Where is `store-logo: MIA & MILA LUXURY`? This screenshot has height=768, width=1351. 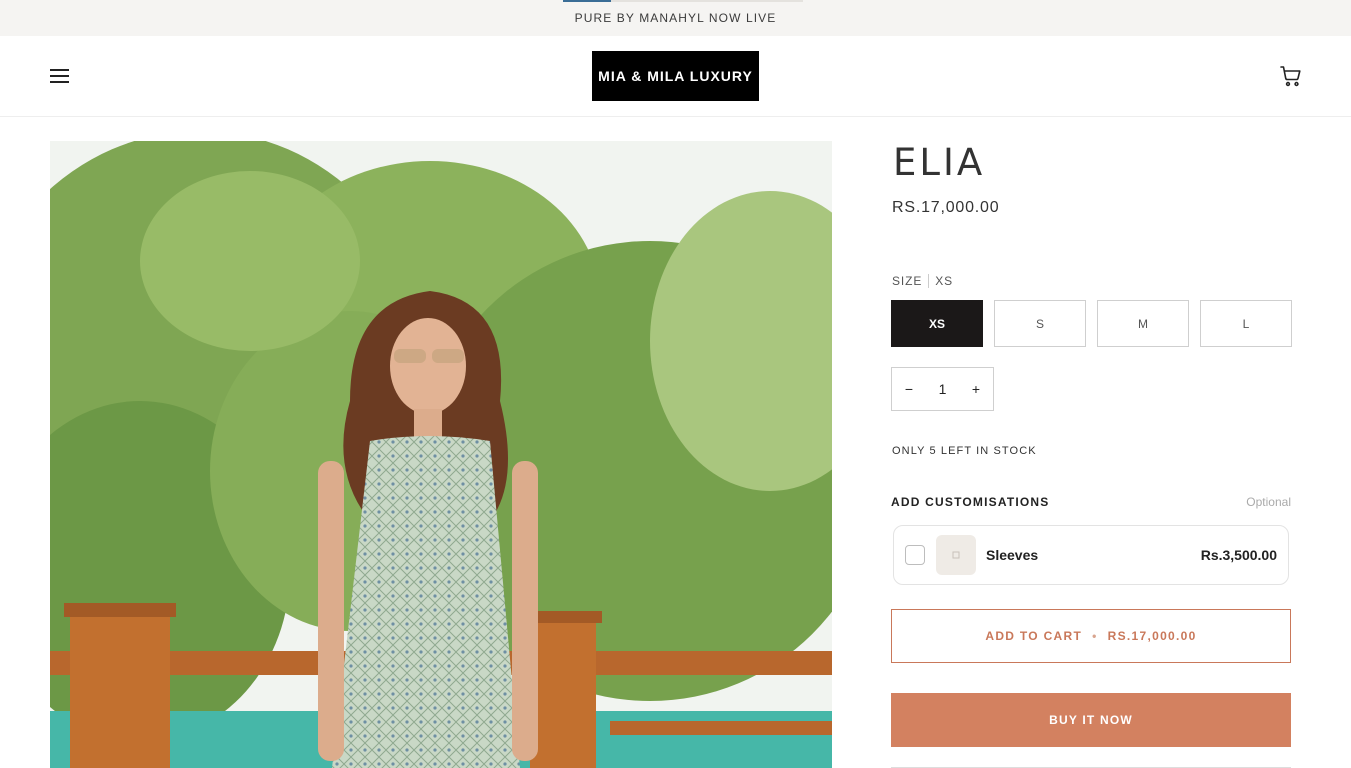 store-logo: MIA & MILA LUXURY is located at coordinates (675, 76).